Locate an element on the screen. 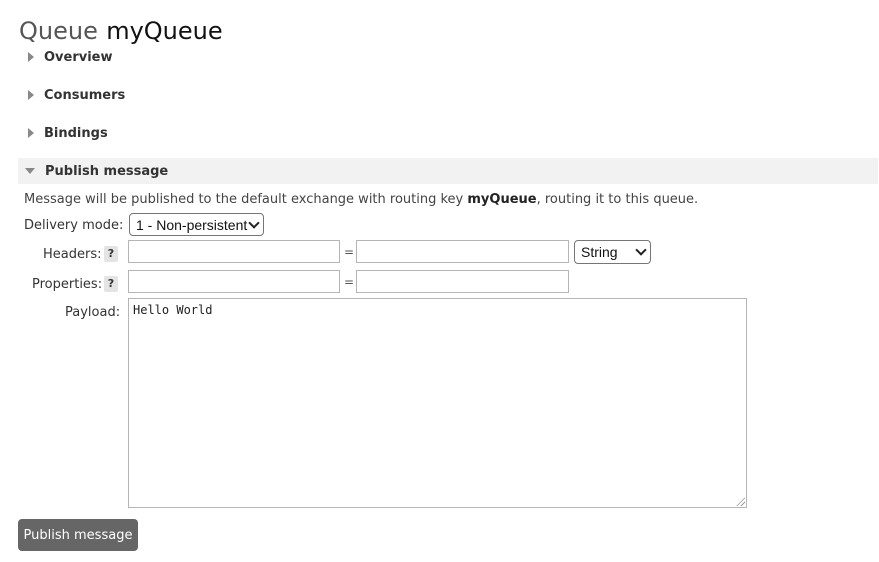  section-bindings-label: Bindings is located at coordinates (76, 133).